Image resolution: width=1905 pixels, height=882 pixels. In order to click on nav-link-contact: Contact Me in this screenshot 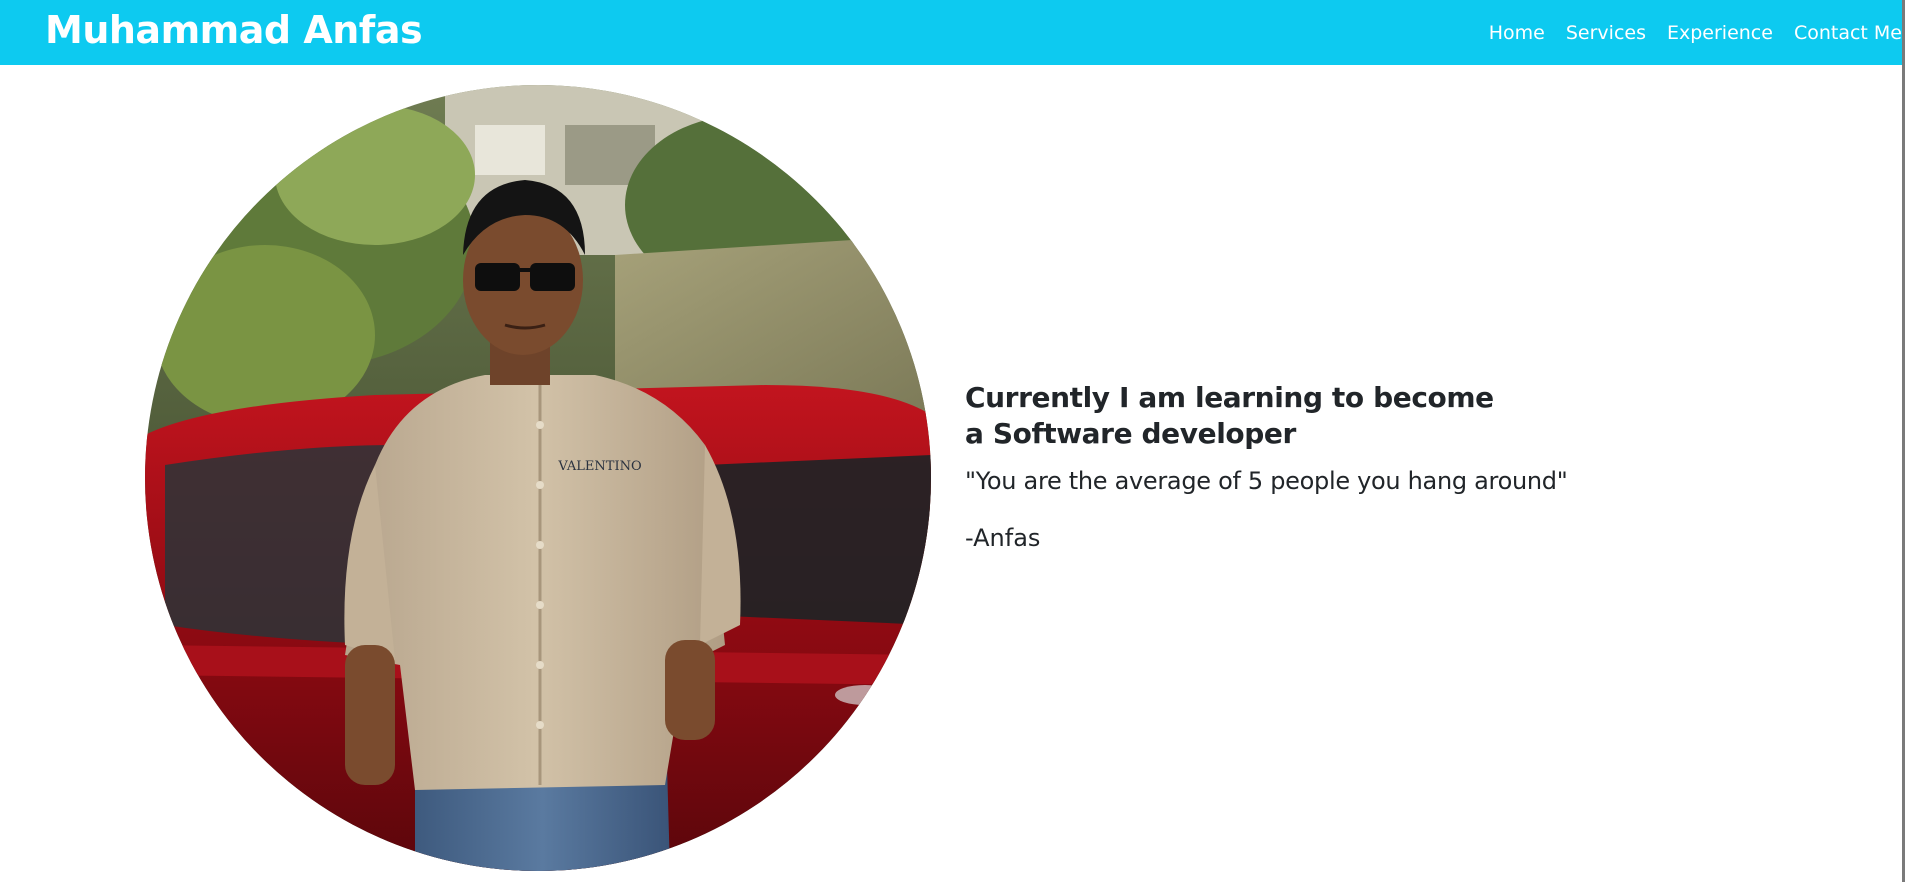, I will do `click(1848, 33)`.